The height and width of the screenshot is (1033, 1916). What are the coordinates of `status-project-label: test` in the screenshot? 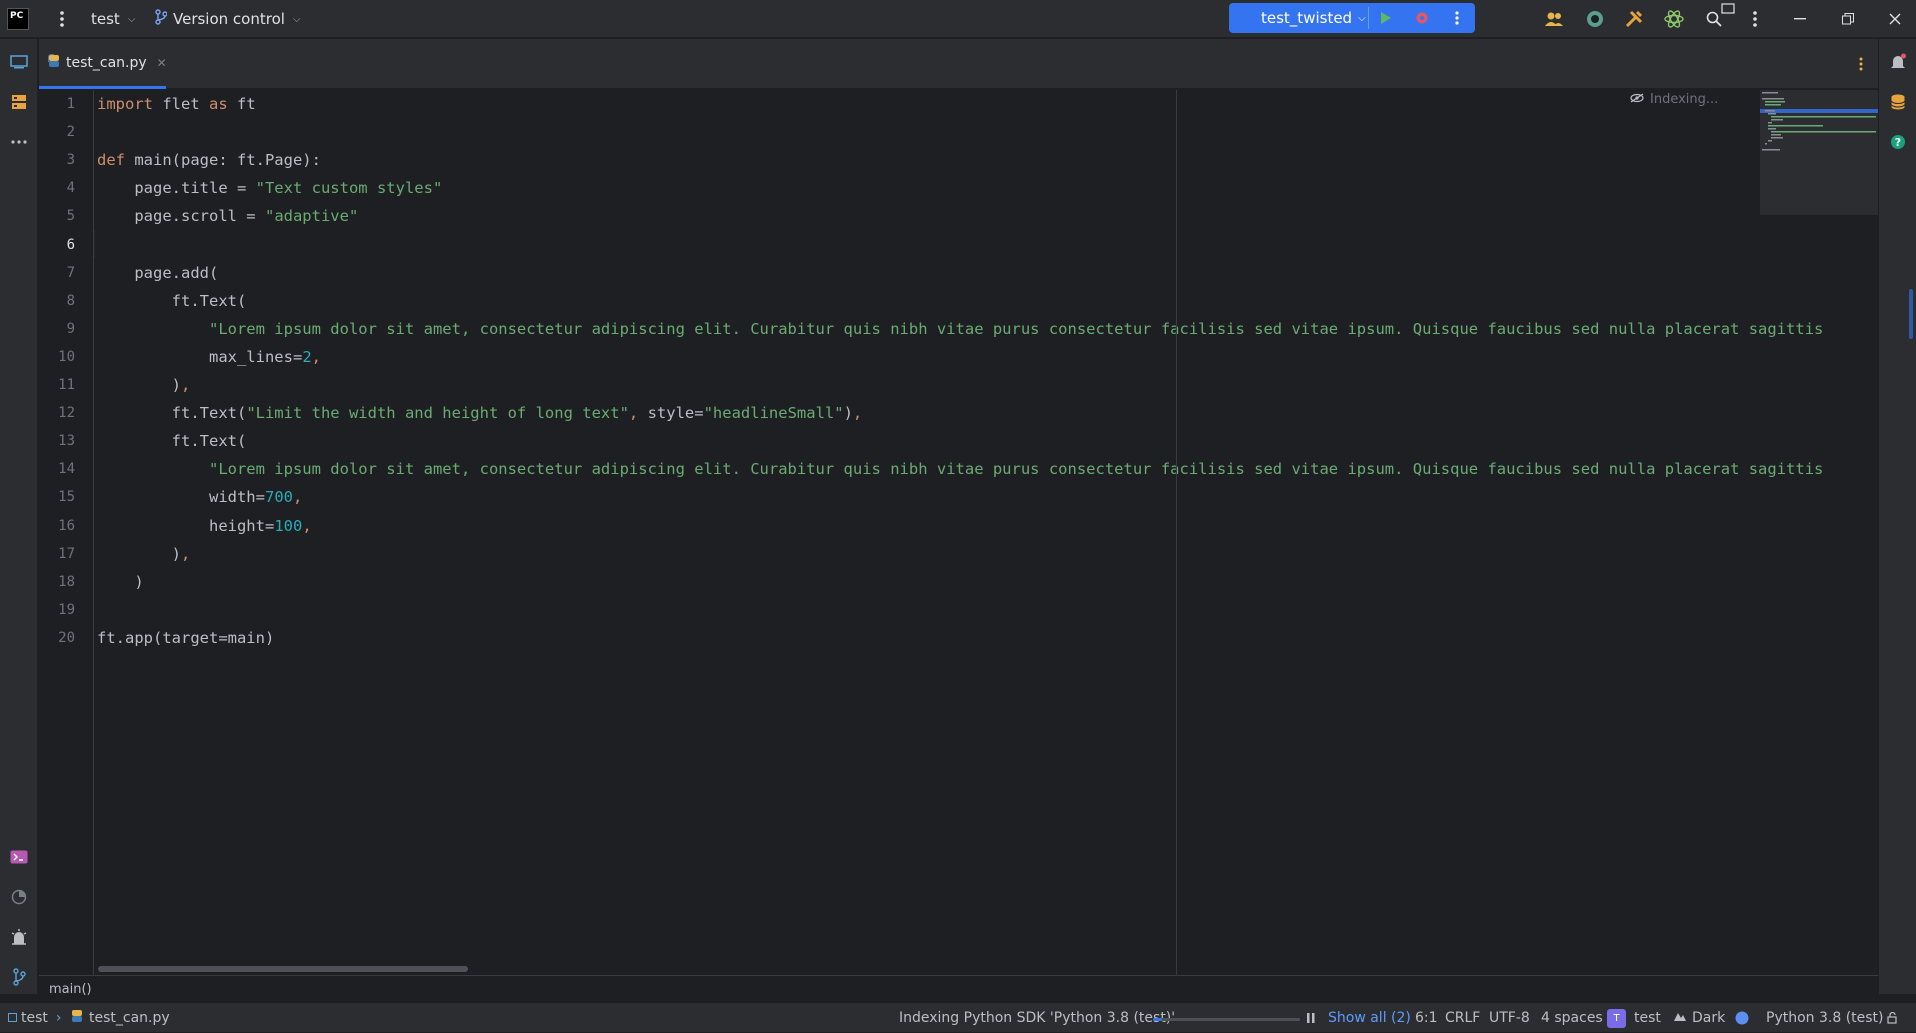 It's located at (34, 1018).